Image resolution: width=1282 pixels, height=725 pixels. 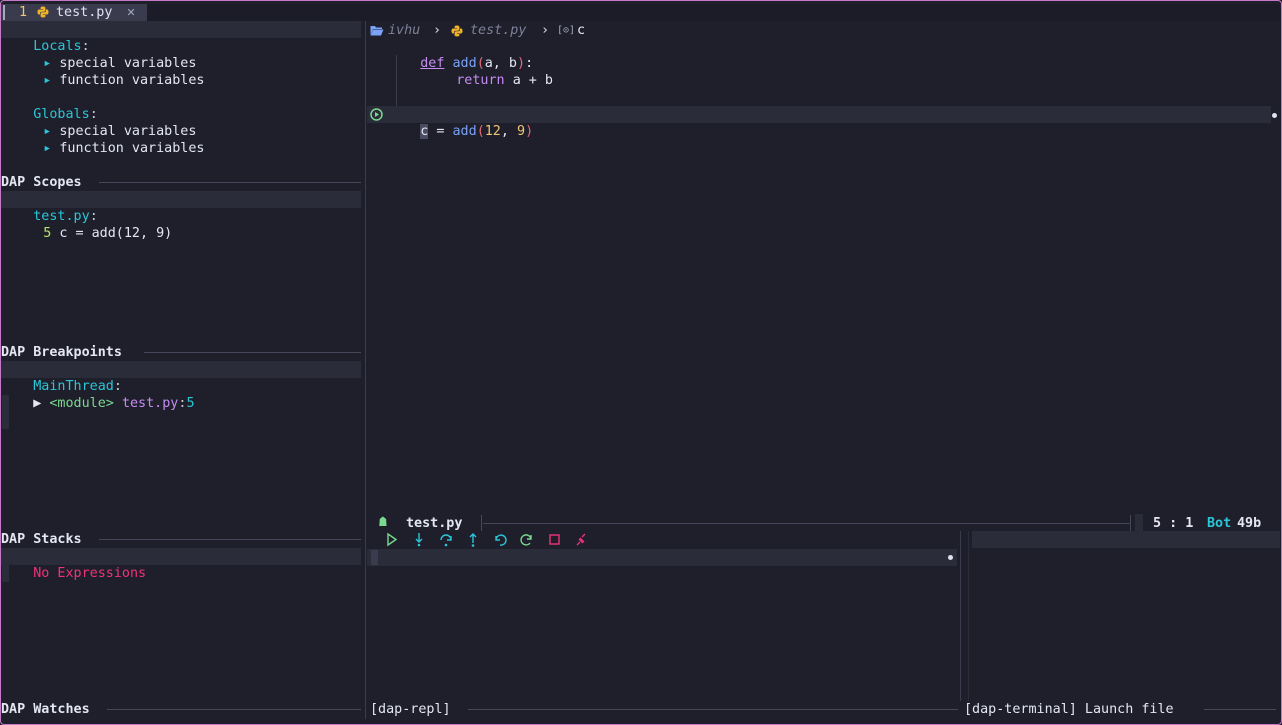 What do you see at coordinates (1240, 709) in the screenshot?
I see `terminal-rule` at bounding box center [1240, 709].